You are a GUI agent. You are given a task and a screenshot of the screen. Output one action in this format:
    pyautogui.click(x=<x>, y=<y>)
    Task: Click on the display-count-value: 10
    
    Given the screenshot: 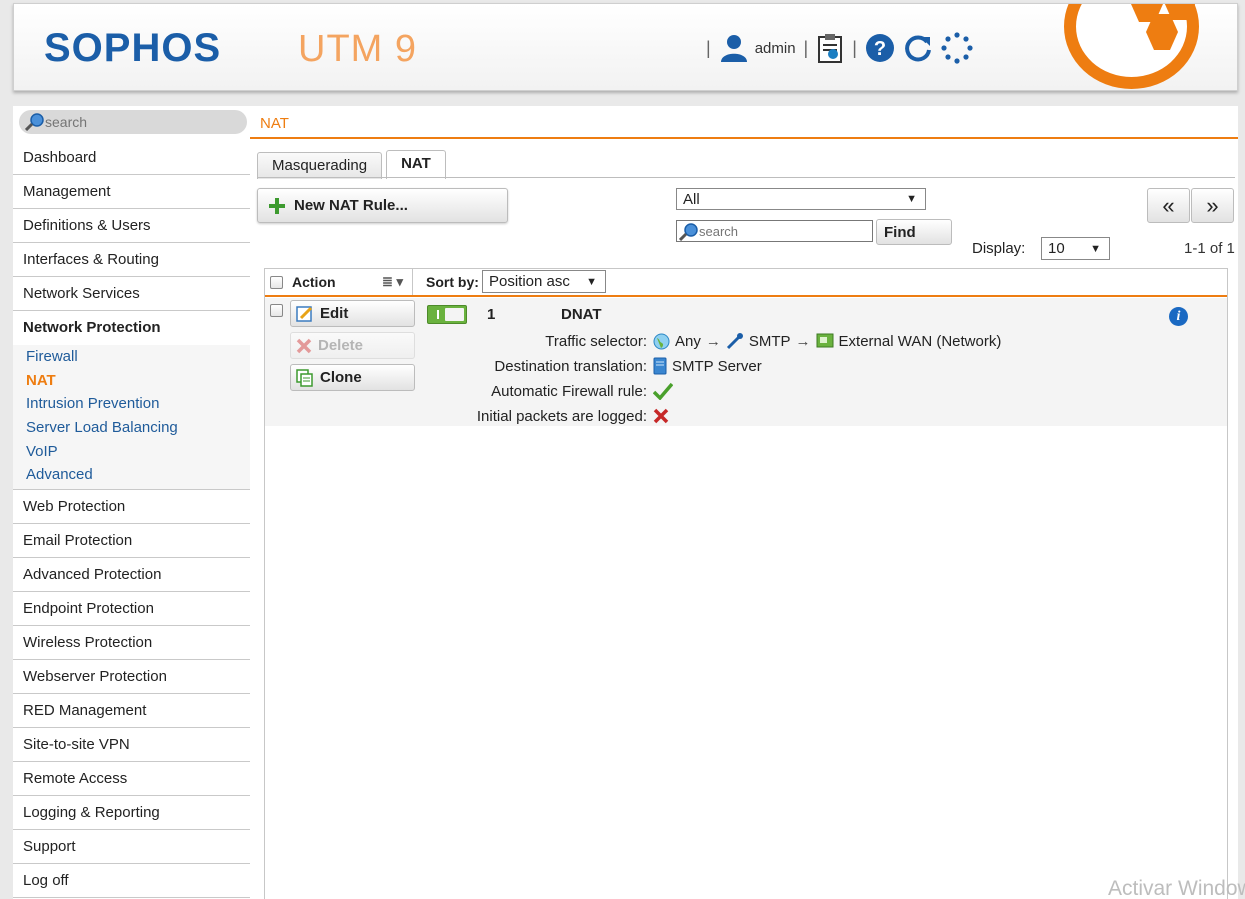 What is the action you would take?
    pyautogui.click(x=1056, y=248)
    